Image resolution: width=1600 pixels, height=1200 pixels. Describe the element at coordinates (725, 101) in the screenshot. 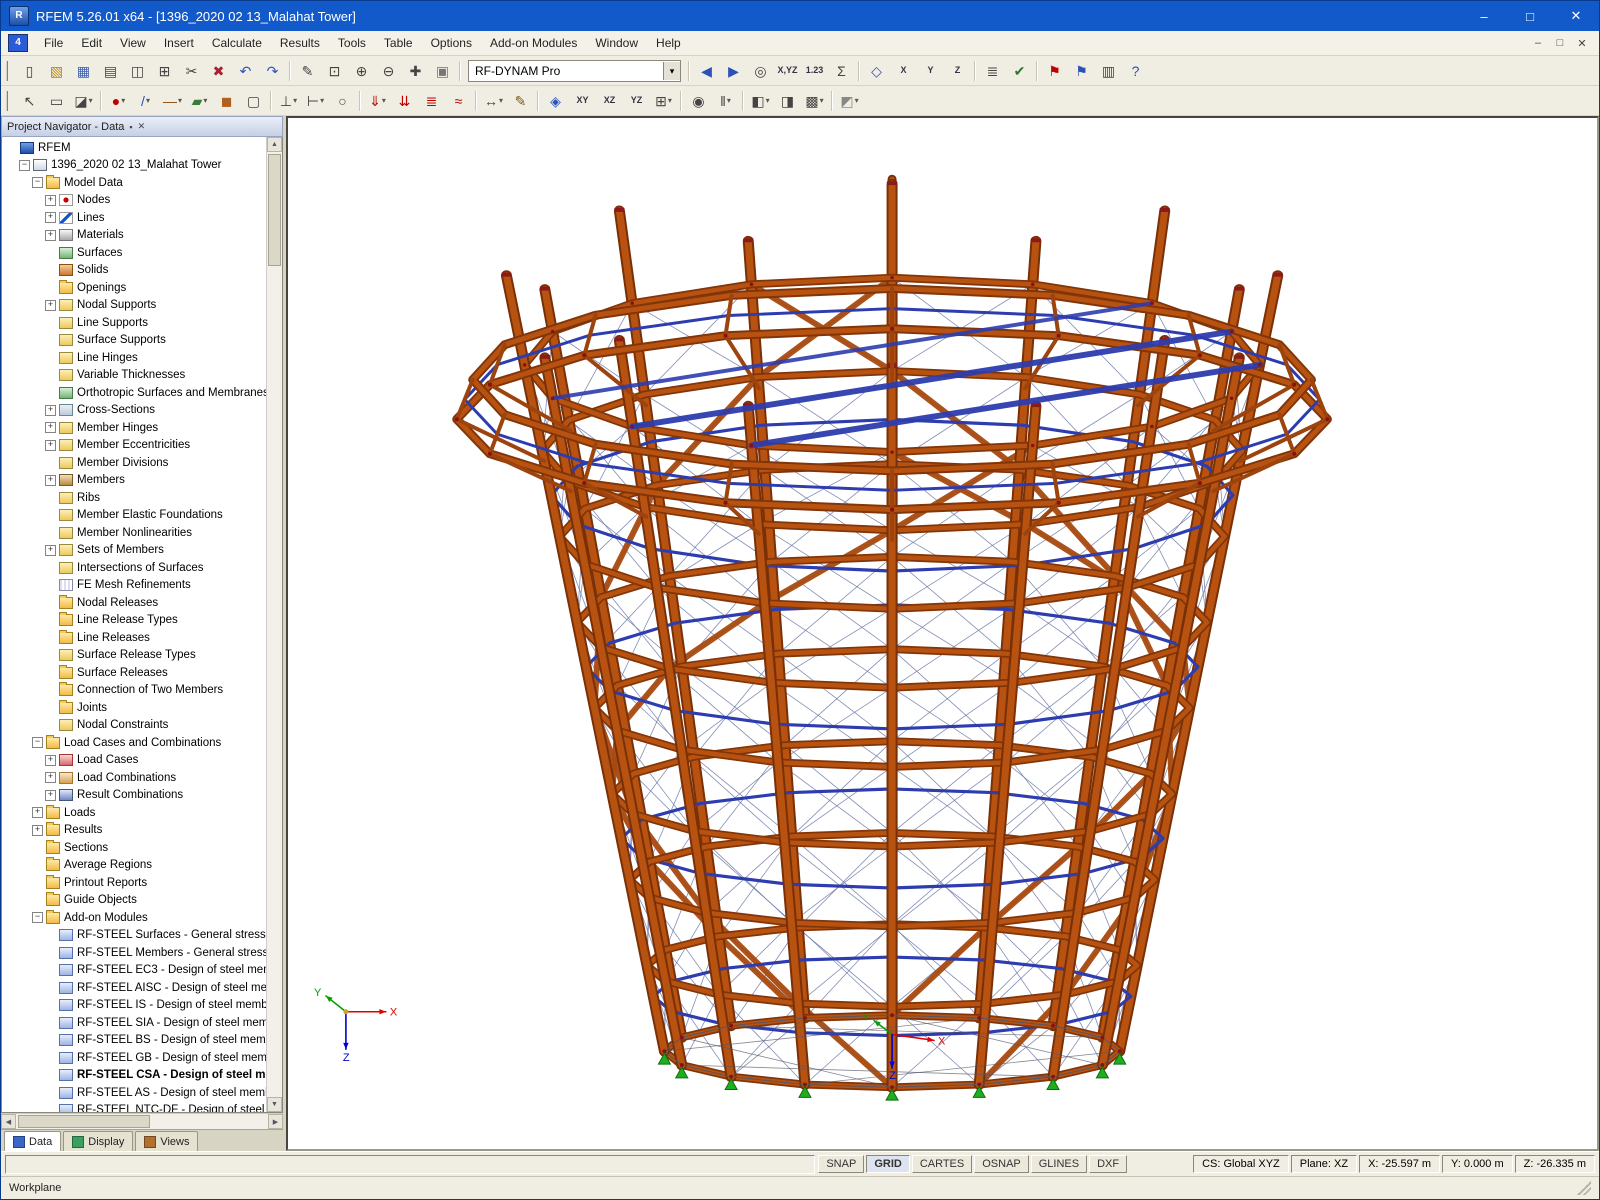

I see `guidelines-button: ‖ ▾` at that location.